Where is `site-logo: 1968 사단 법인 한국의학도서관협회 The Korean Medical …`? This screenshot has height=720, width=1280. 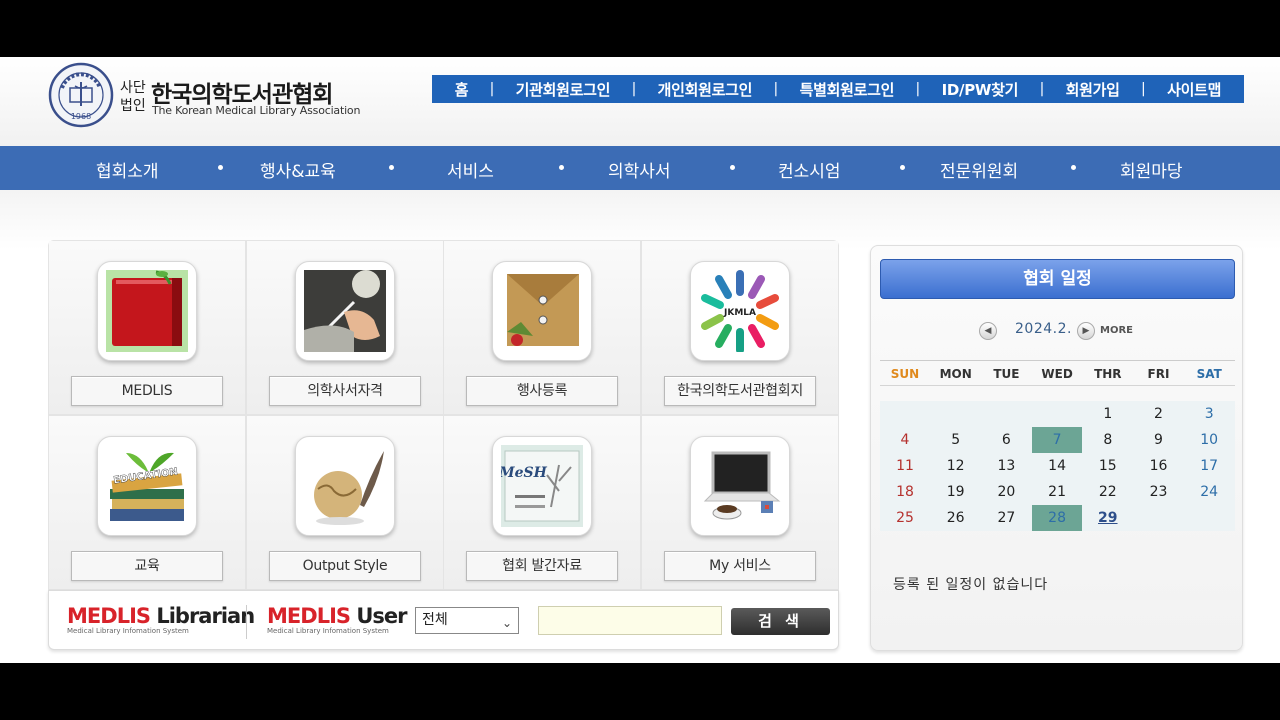 site-logo: 1968 사단 법인 한국의학도서관협회 The Korean Medical … is located at coordinates (208, 95).